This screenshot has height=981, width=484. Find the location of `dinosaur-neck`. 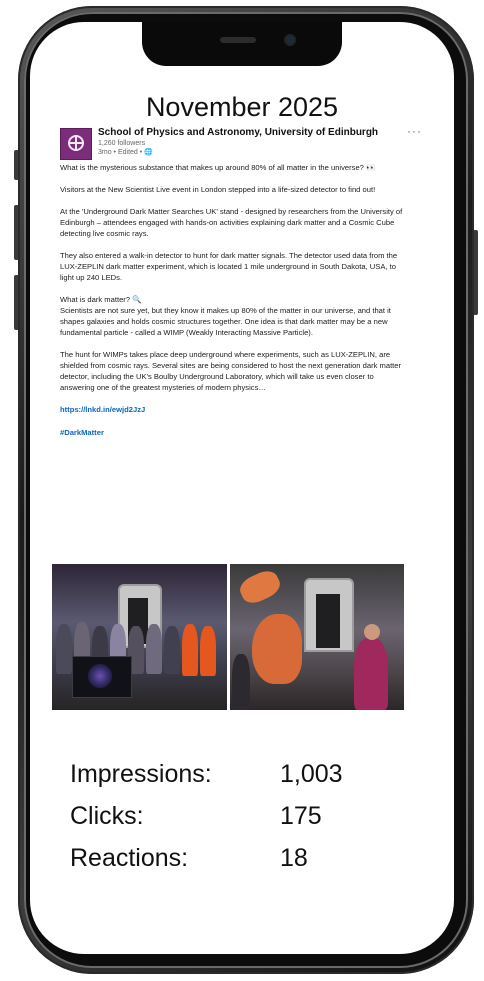

dinosaur-neck is located at coordinates (259, 587).